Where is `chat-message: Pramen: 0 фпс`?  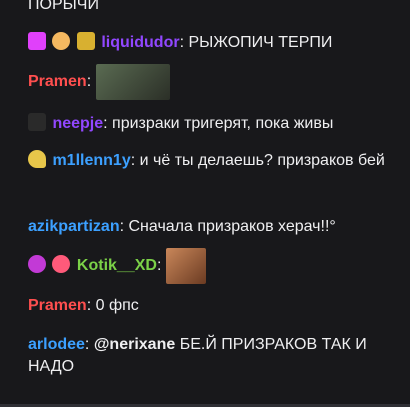
chat-message: Pramen: 0 фпс is located at coordinates (83, 305).